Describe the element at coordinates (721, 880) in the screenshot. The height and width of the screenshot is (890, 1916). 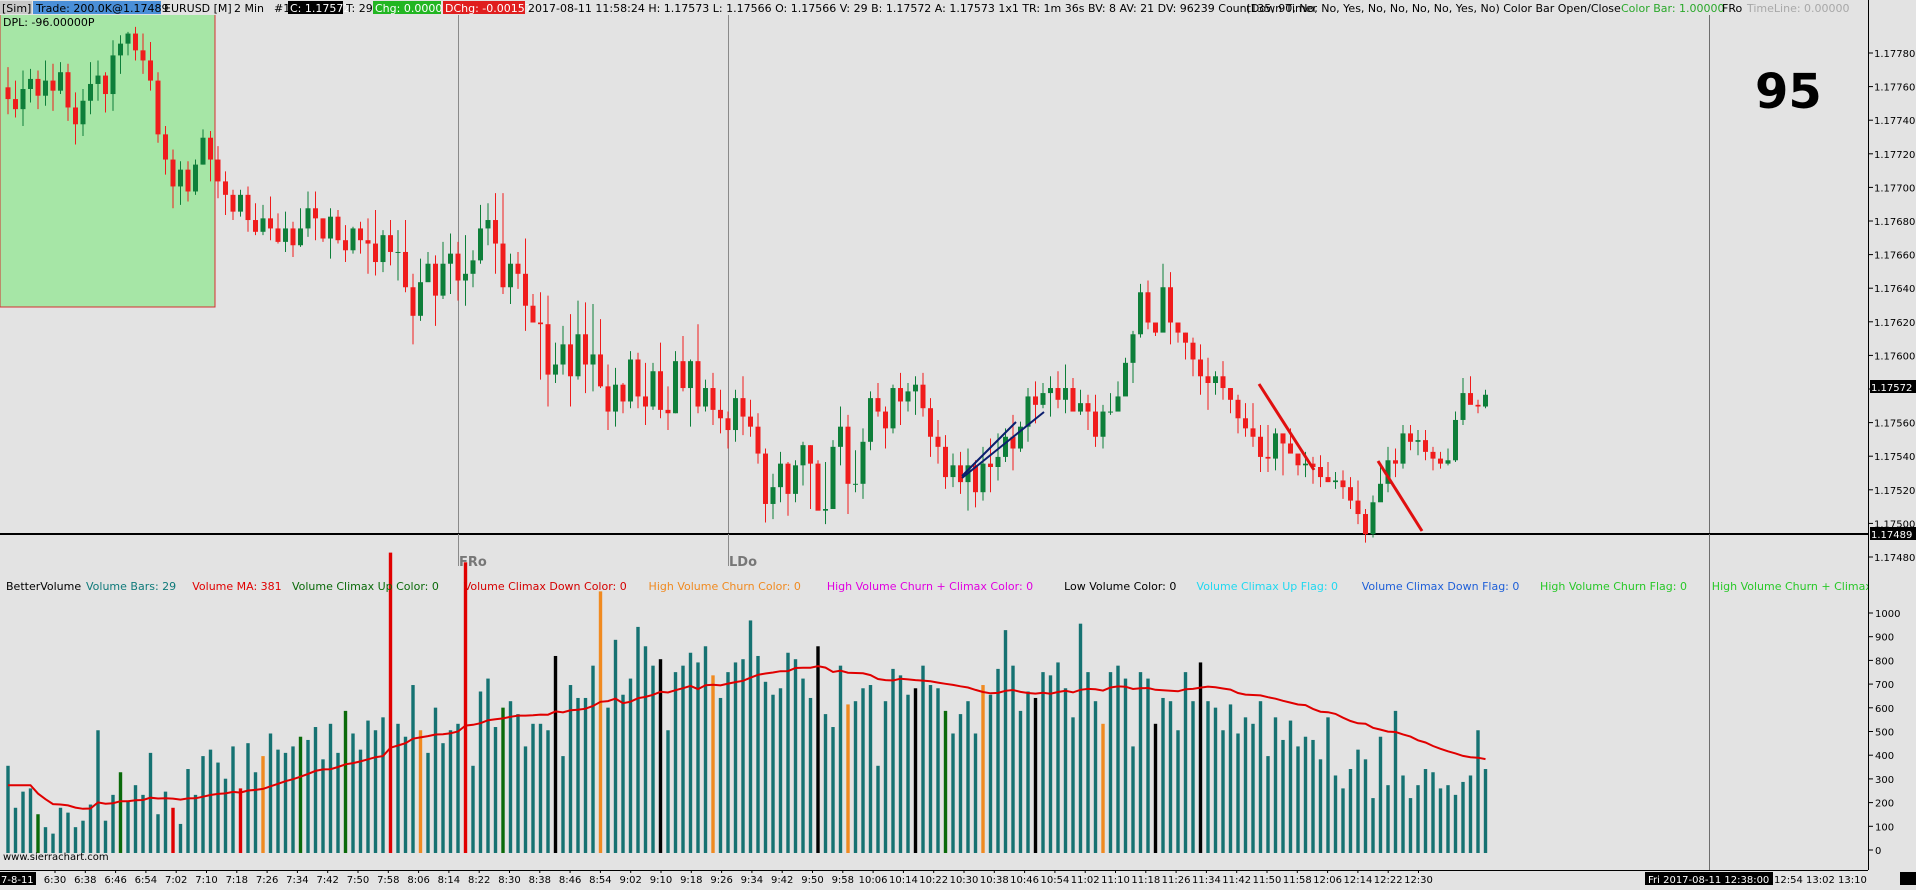
I see `time-tick-label: 9:26` at that location.